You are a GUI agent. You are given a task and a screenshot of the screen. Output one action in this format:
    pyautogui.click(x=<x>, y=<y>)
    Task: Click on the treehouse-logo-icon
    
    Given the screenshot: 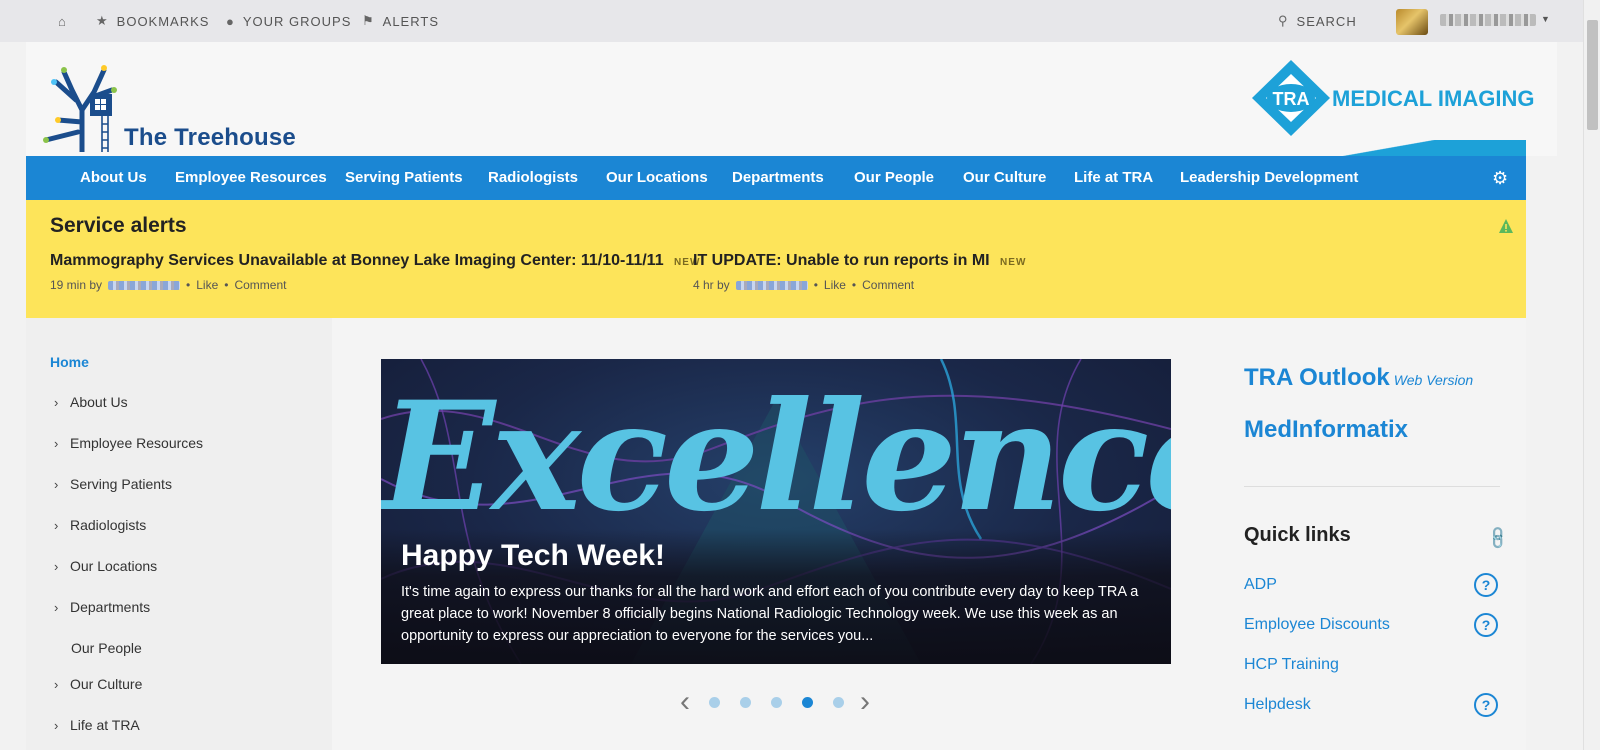 What is the action you would take?
    pyautogui.click(x=83, y=106)
    